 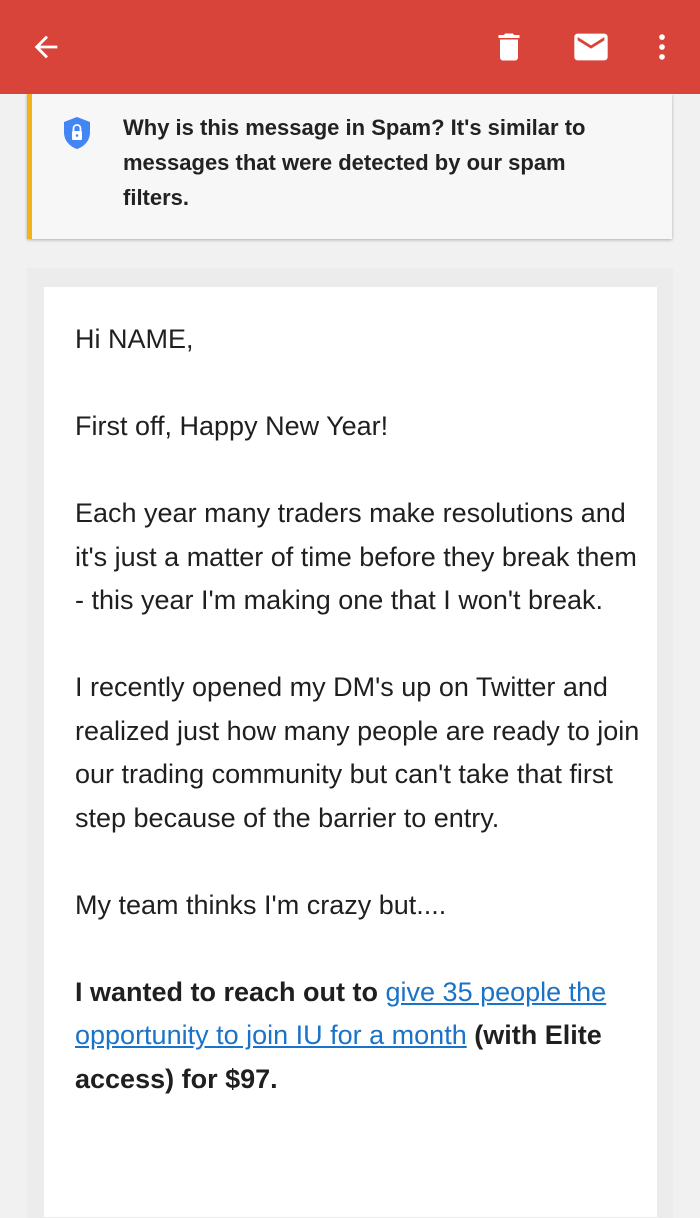 I want to click on paragraph: First off, Happy New Year!, so click(x=232, y=426).